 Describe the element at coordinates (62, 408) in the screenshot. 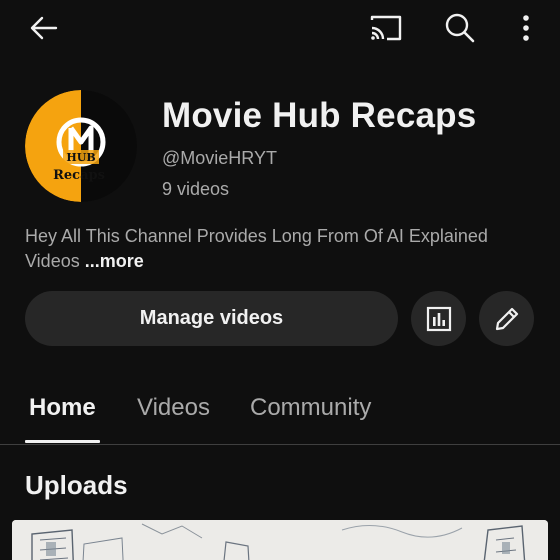

I see `tab-home: Home` at that location.